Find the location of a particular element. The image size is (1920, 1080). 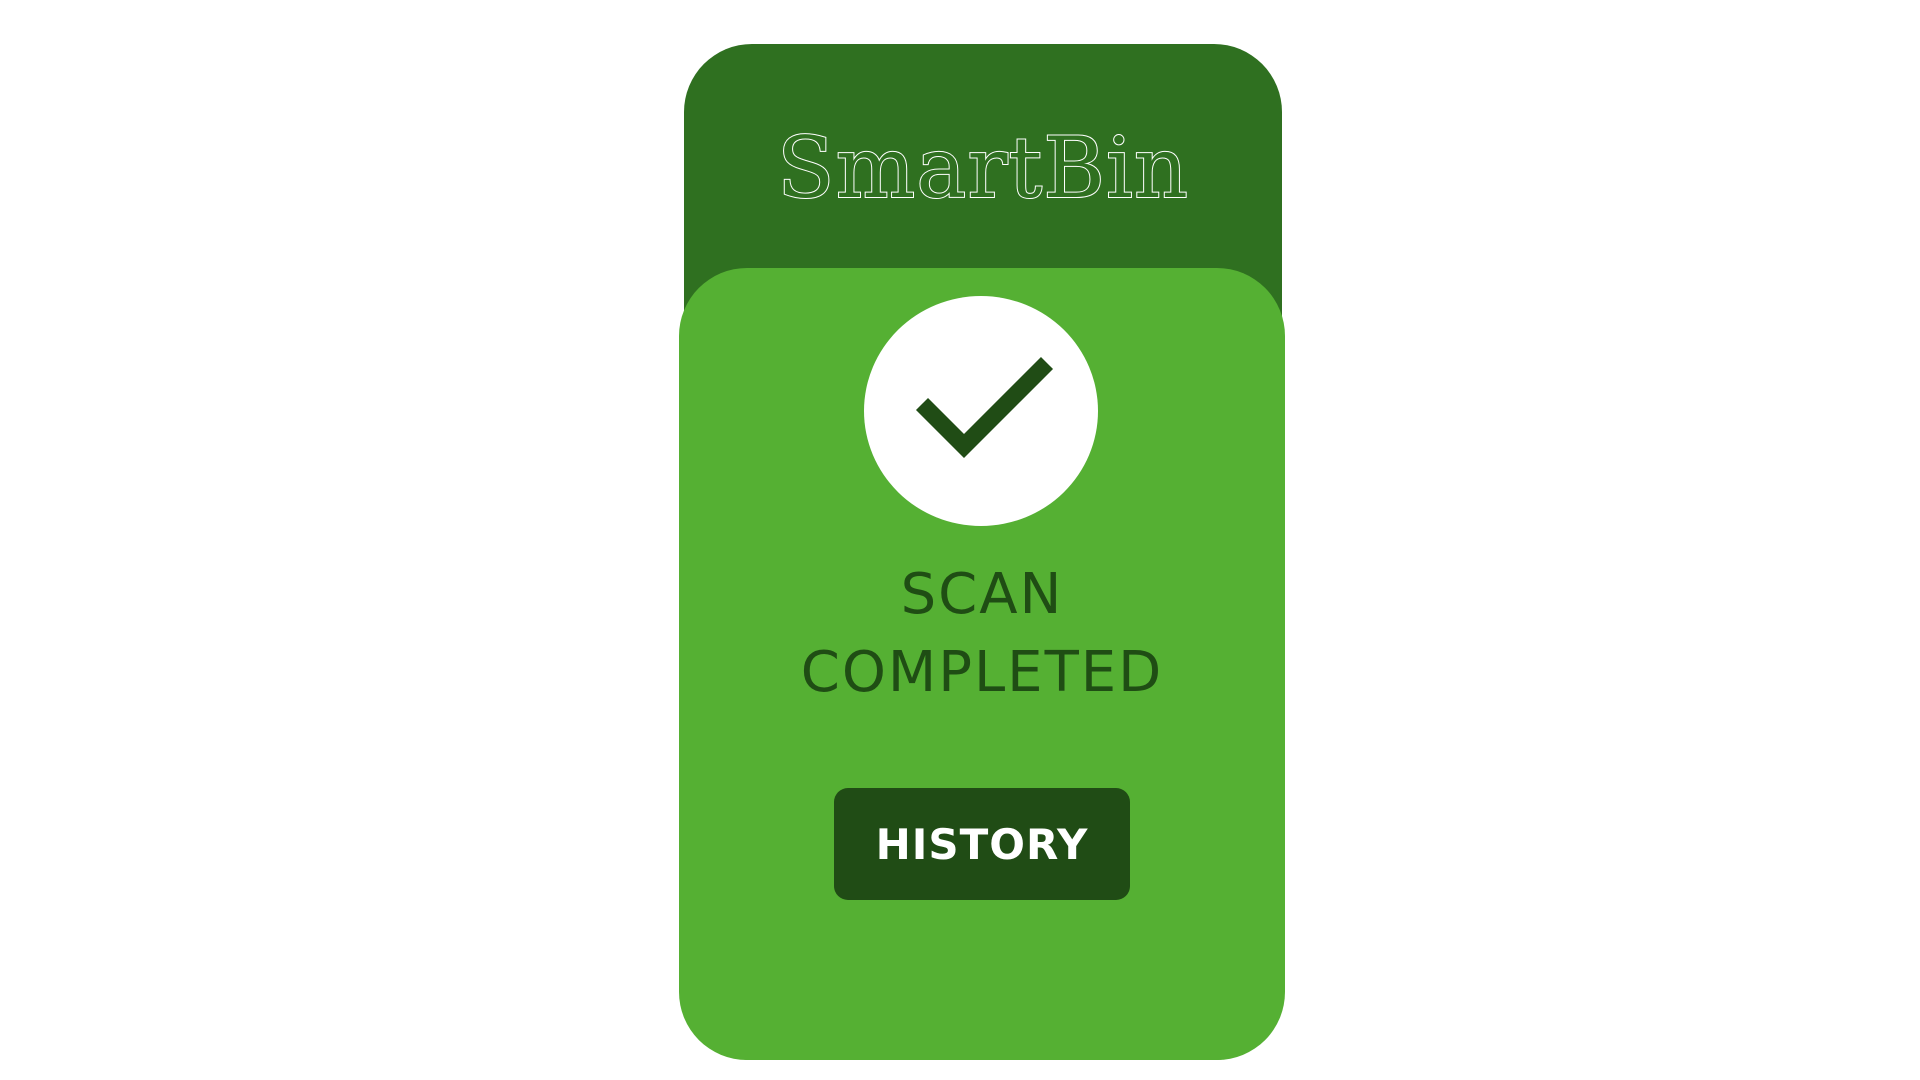

status-line-1: SCAN is located at coordinates (982, 594).